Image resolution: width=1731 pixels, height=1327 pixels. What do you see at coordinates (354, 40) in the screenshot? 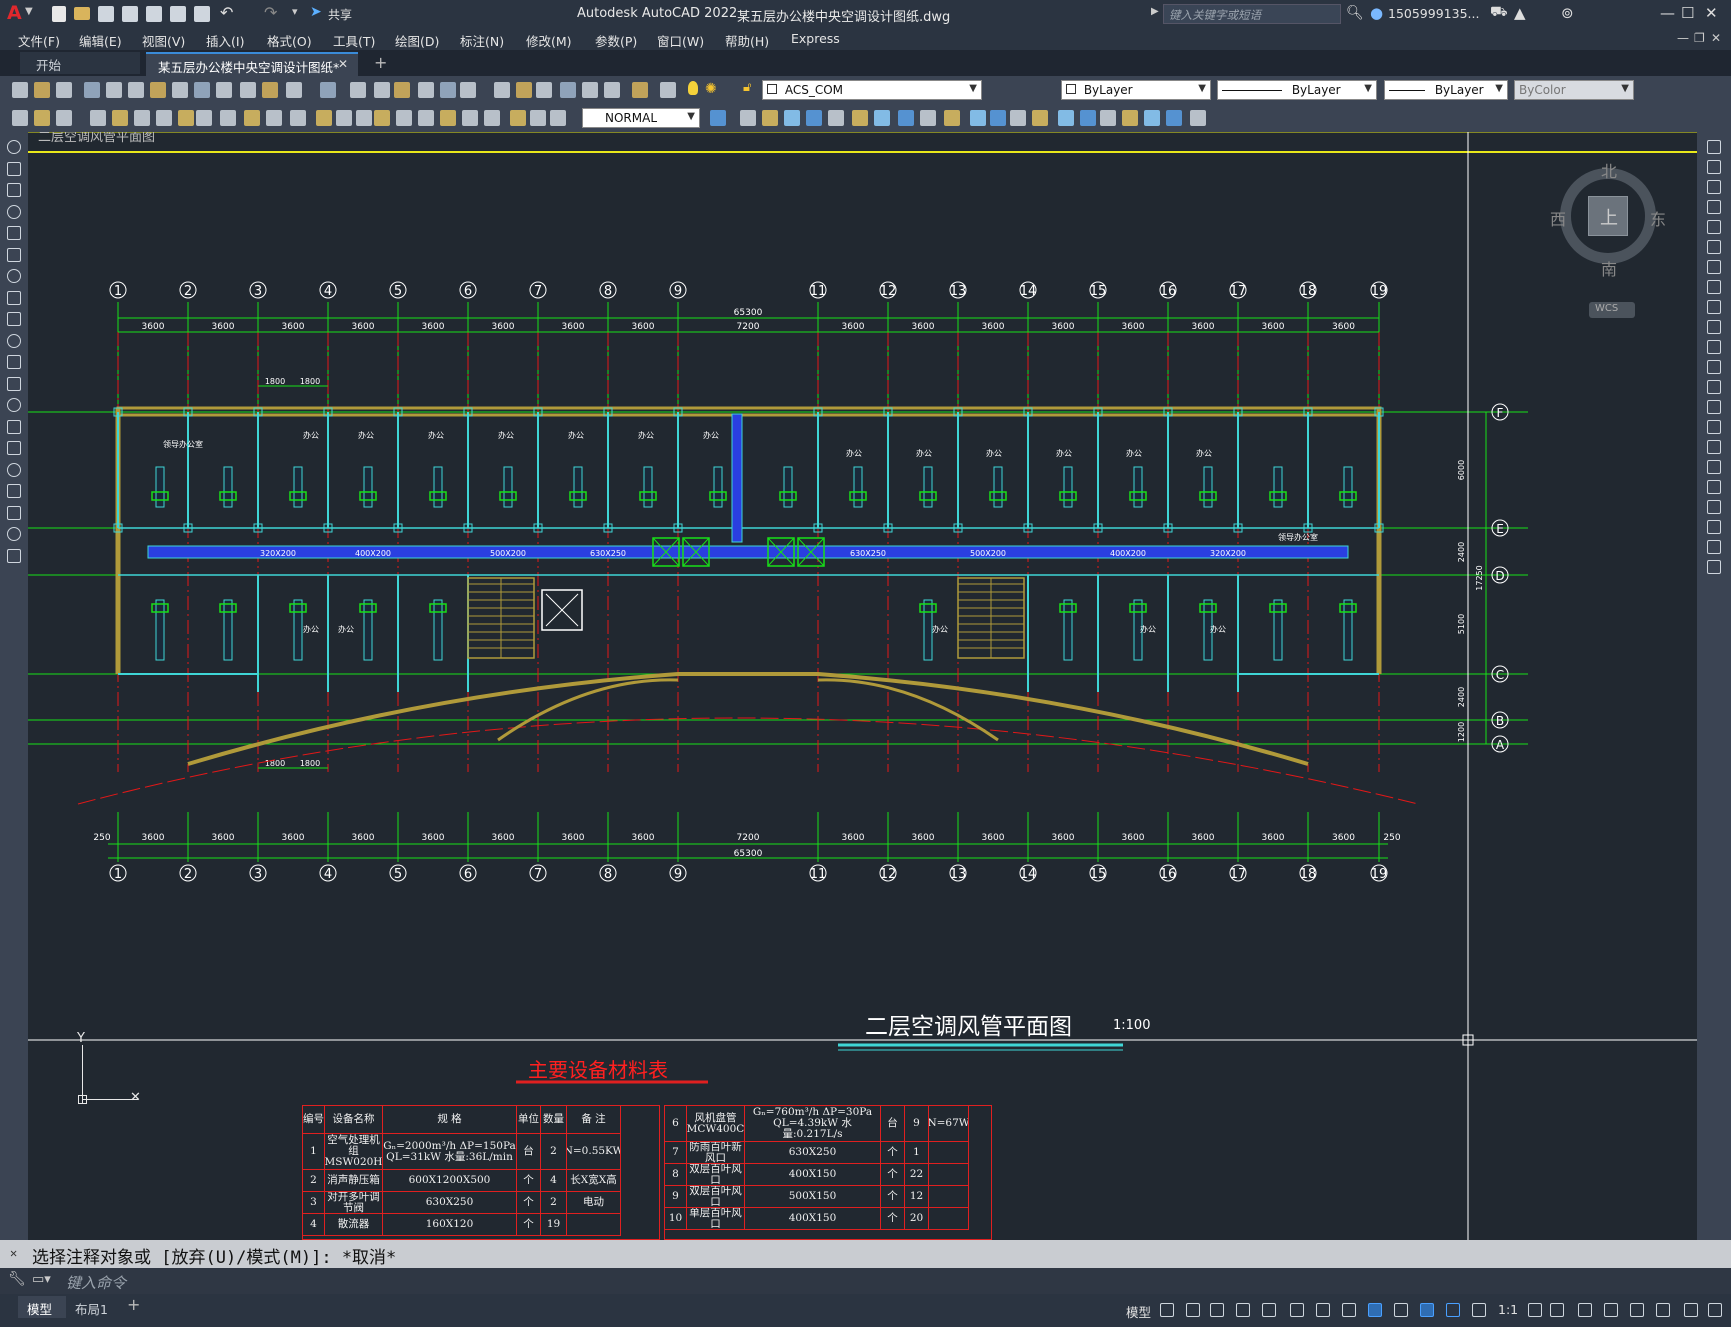
I see `menu-tools: 工具(T)` at bounding box center [354, 40].